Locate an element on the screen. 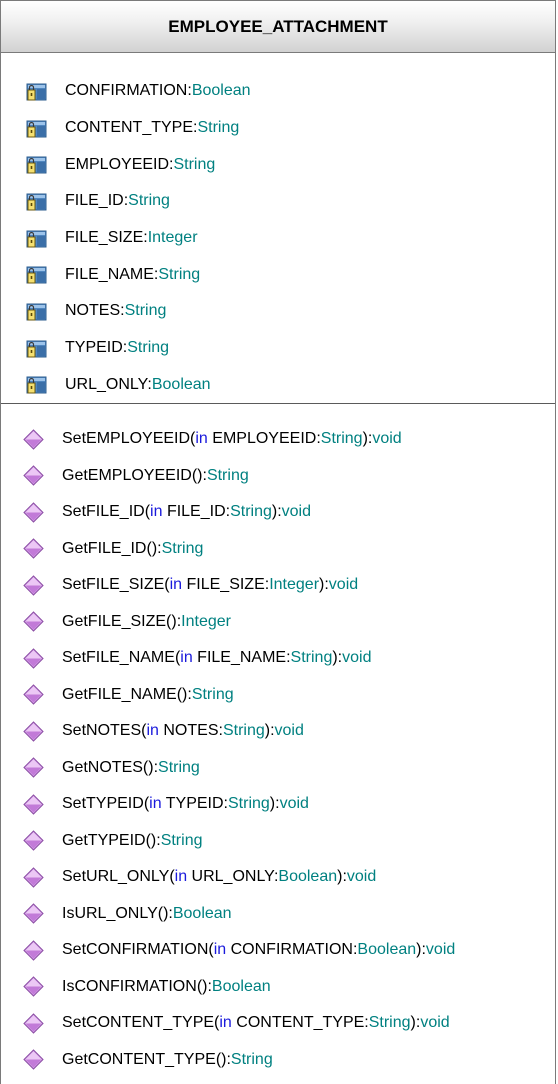 This screenshot has height=1084, width=558. operation-row: IsURL_ONLY():Boolean is located at coordinates (278, 914).